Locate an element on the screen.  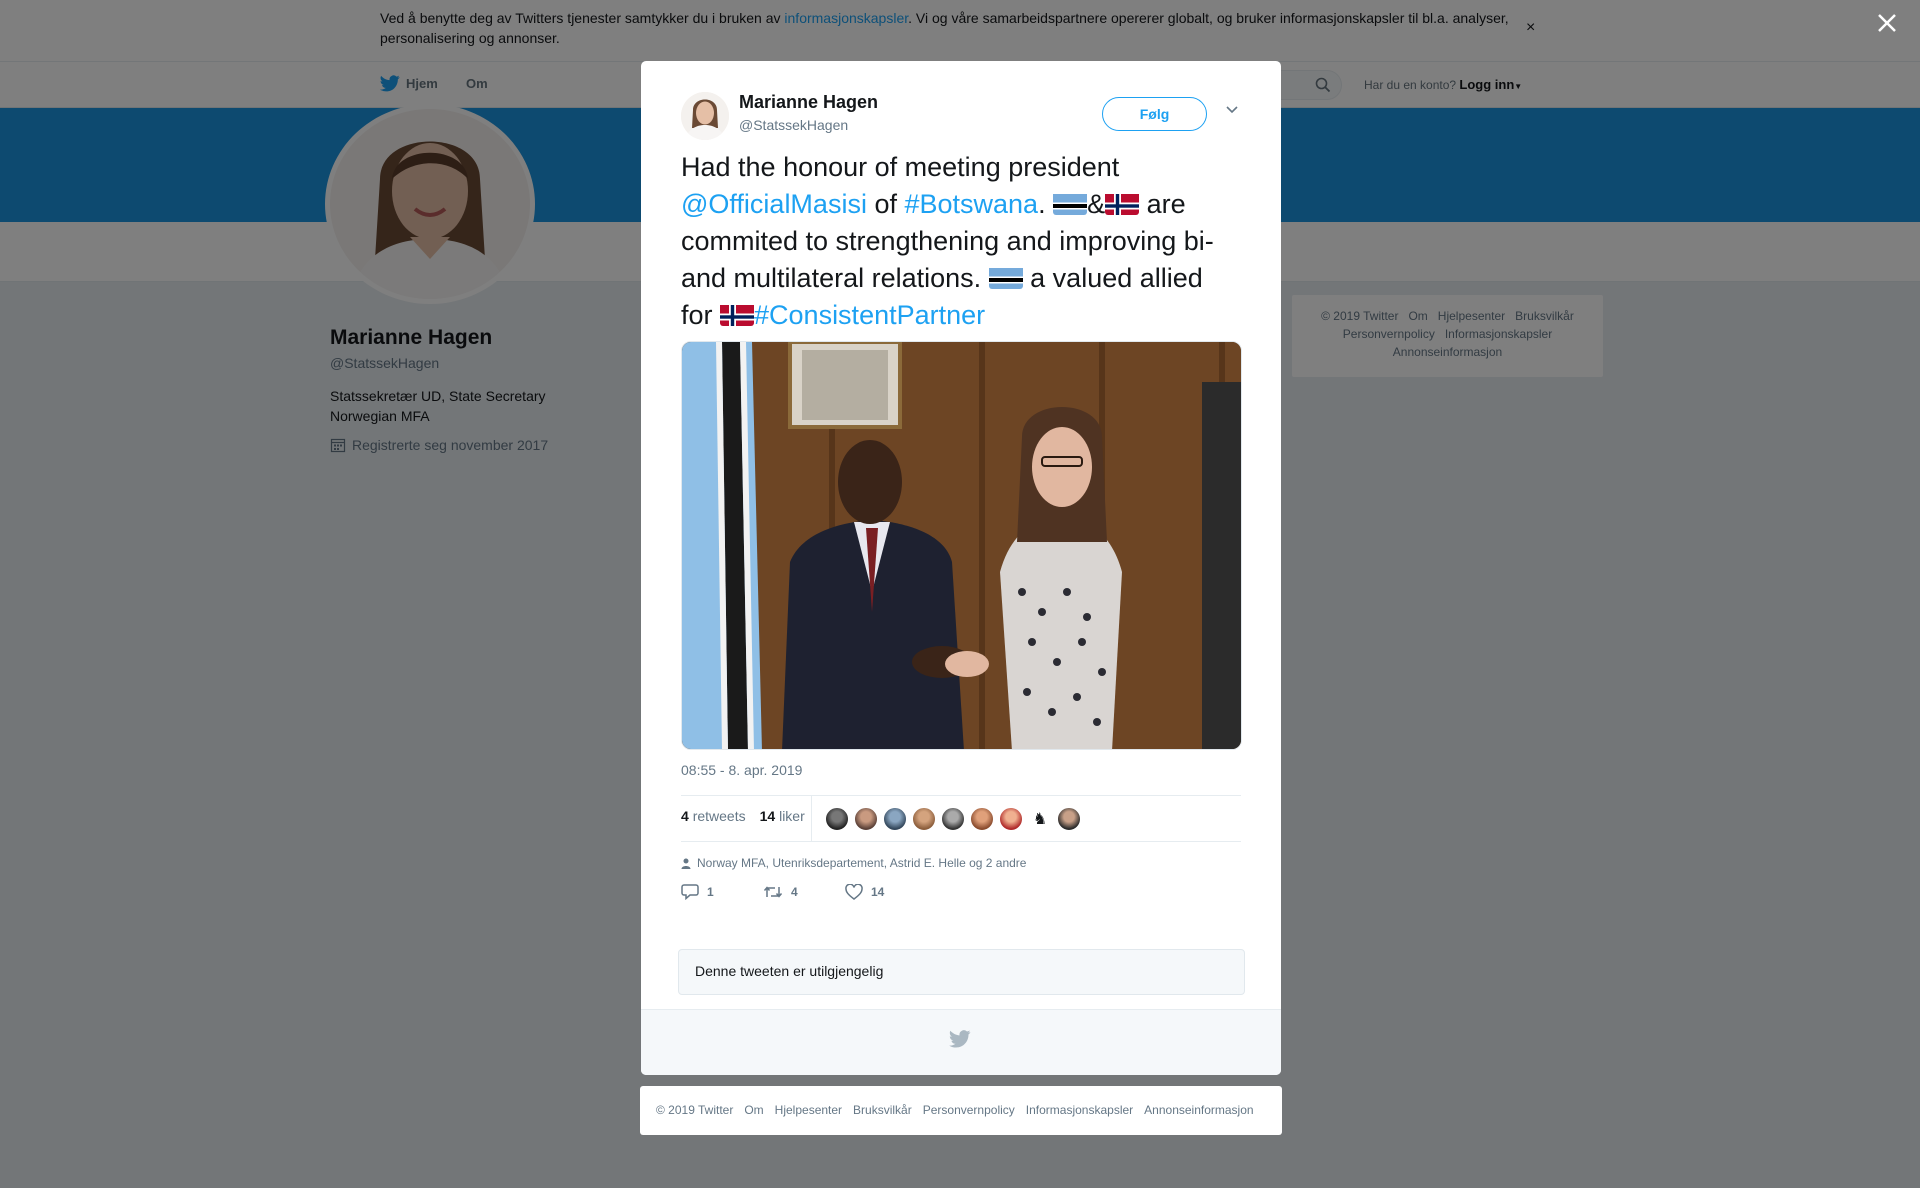
norway-coat-of-arms-avatar: ♞ is located at coordinates (1040, 819).